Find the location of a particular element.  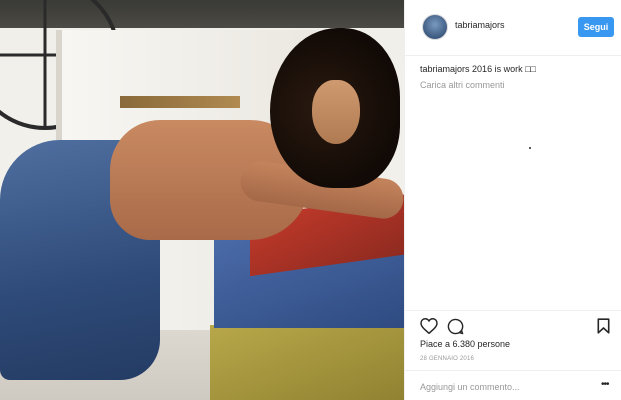

caption-username: tabriamajors is located at coordinates (445, 69).